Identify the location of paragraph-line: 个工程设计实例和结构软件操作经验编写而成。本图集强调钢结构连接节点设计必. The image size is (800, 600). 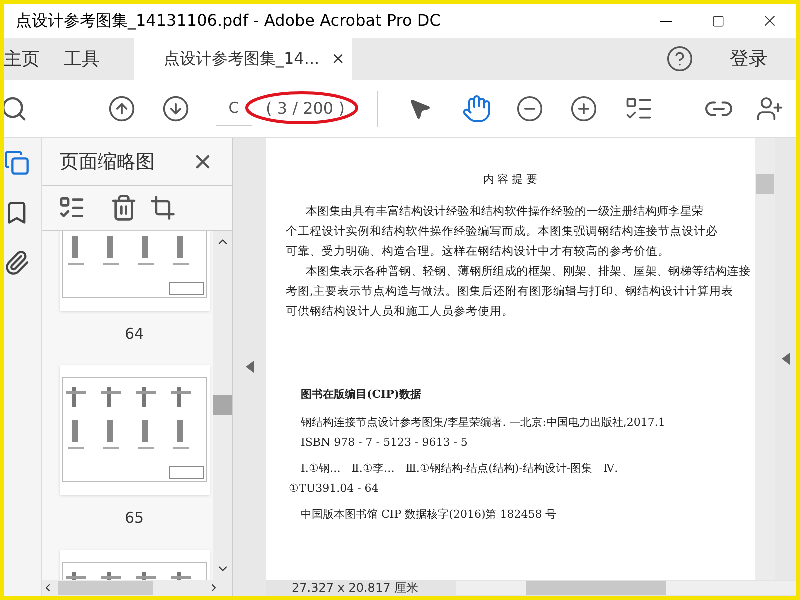
(502, 231).